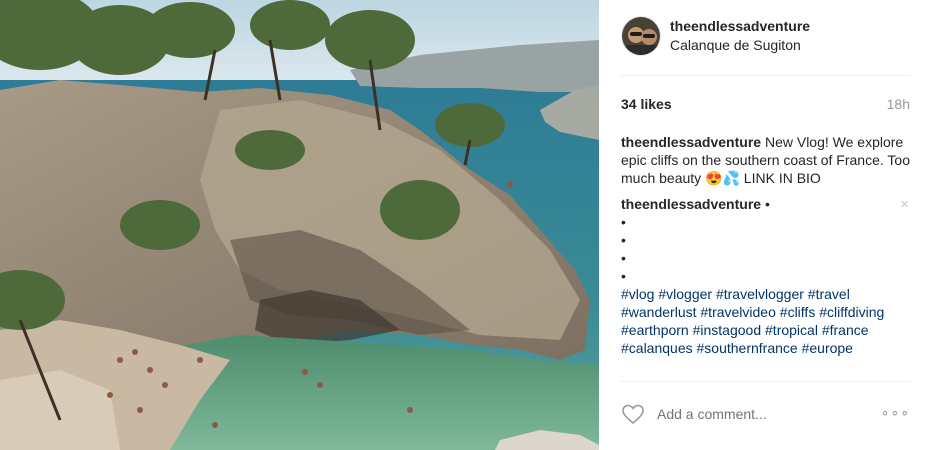 Image resolution: width=934 pixels, height=450 pixels. I want to click on hashtag-link: #travelvideo, so click(738, 312).